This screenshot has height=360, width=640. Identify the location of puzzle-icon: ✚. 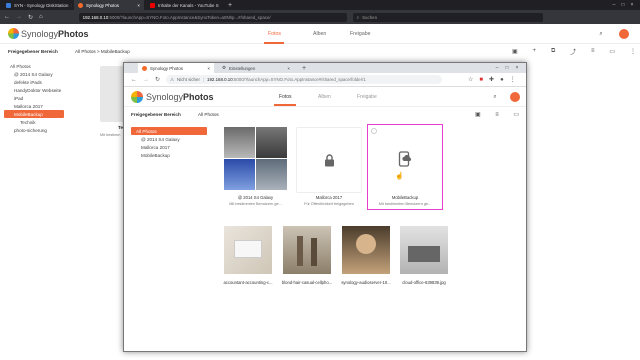
(491, 79).